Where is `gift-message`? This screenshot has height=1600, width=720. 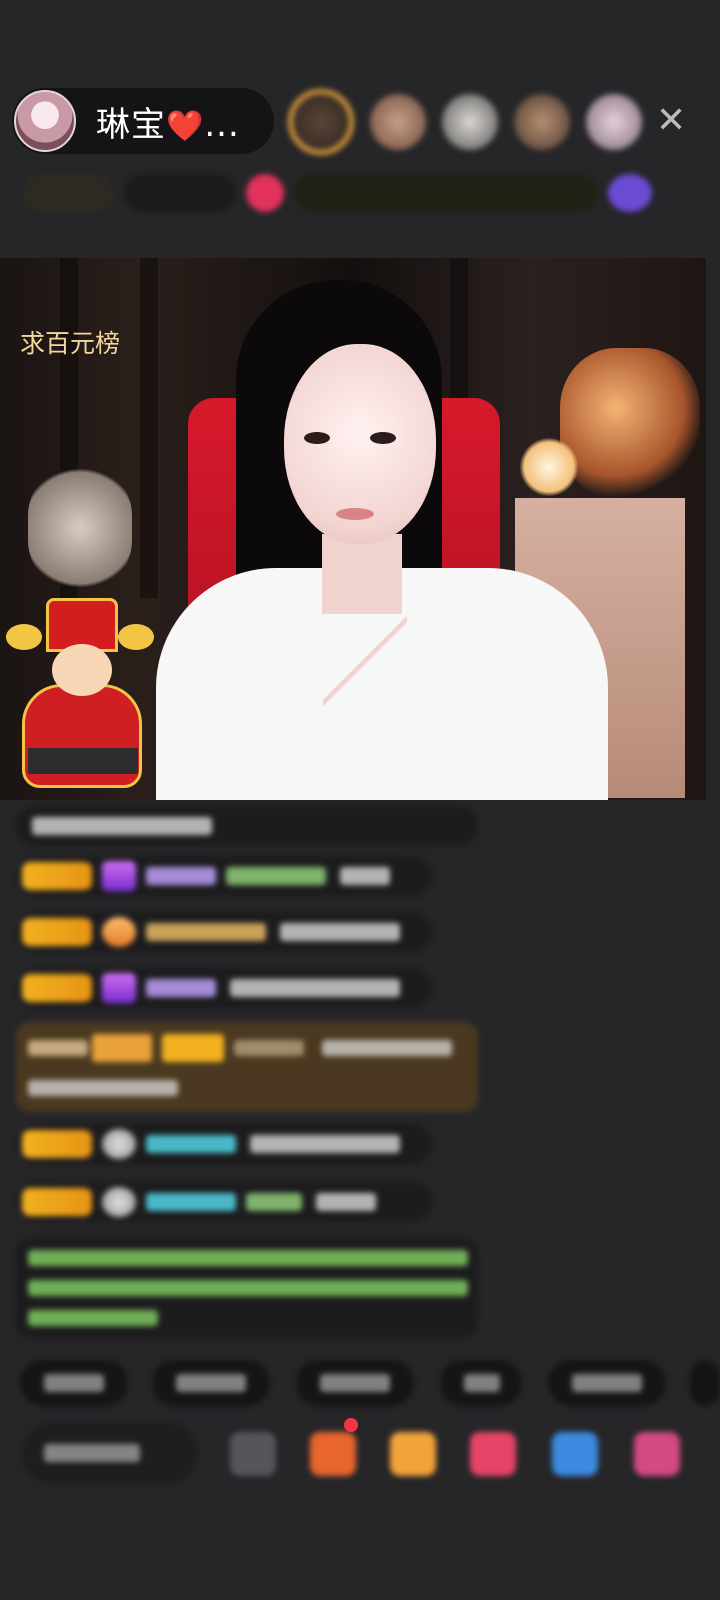
gift-message is located at coordinates (247, 1067).